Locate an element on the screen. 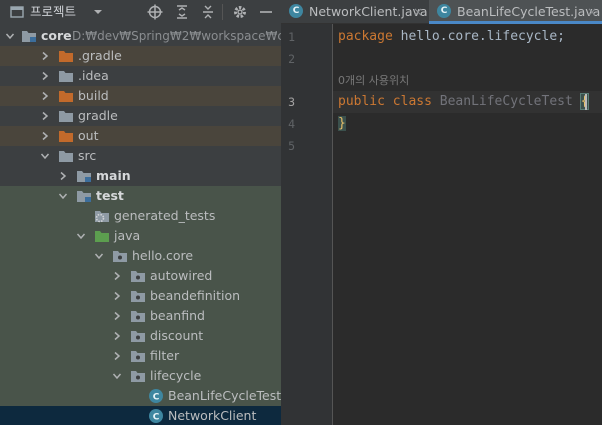  tree-item-gradle: .gradle is located at coordinates (140, 56).